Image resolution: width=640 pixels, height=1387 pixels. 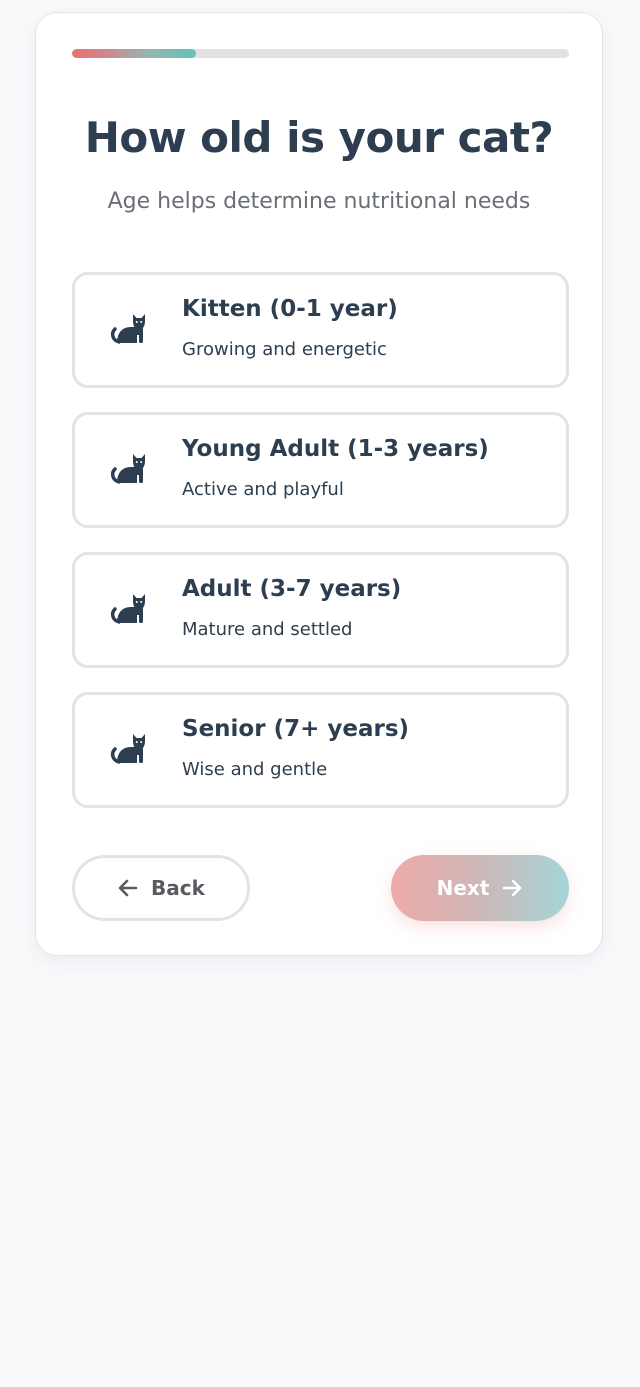 What do you see at coordinates (512, 888) in the screenshot?
I see `arrow-right-icon` at bounding box center [512, 888].